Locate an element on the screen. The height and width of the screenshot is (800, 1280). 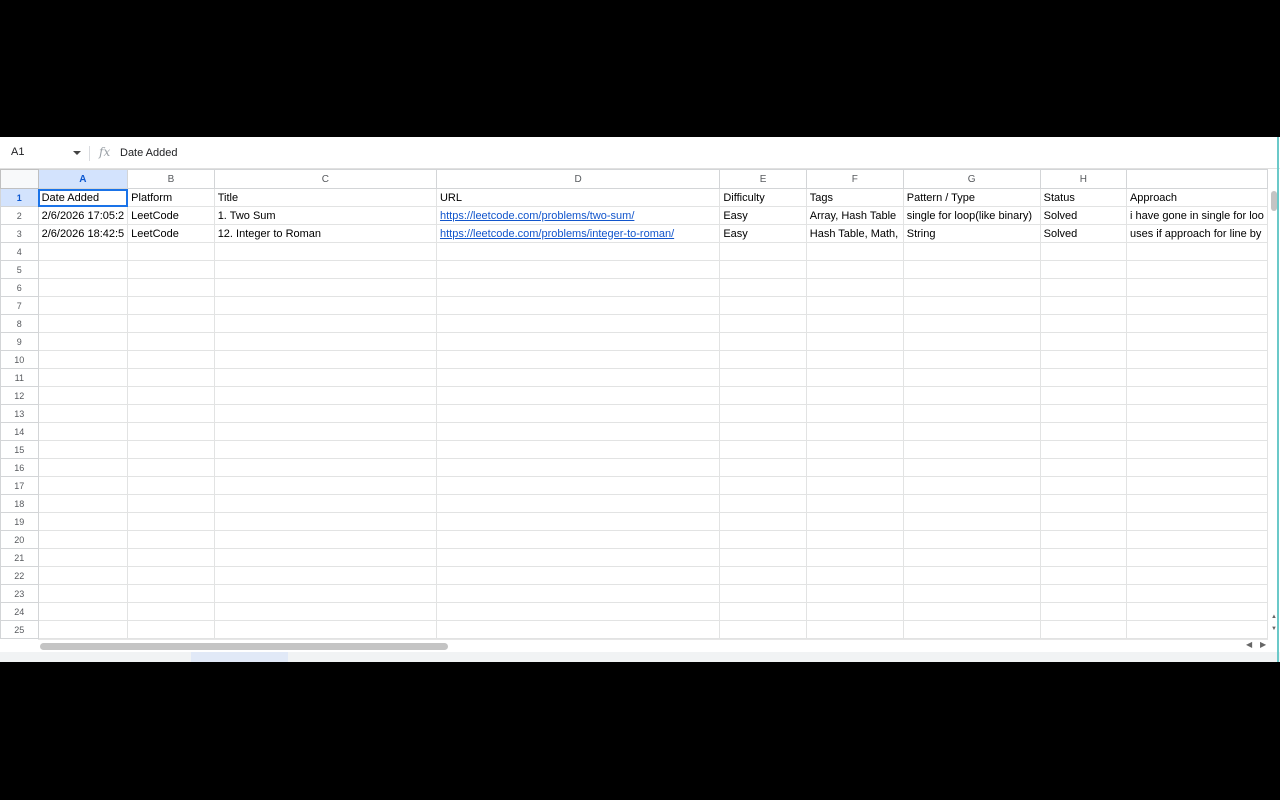
cell: Array, Hash Table is located at coordinates (854, 215).